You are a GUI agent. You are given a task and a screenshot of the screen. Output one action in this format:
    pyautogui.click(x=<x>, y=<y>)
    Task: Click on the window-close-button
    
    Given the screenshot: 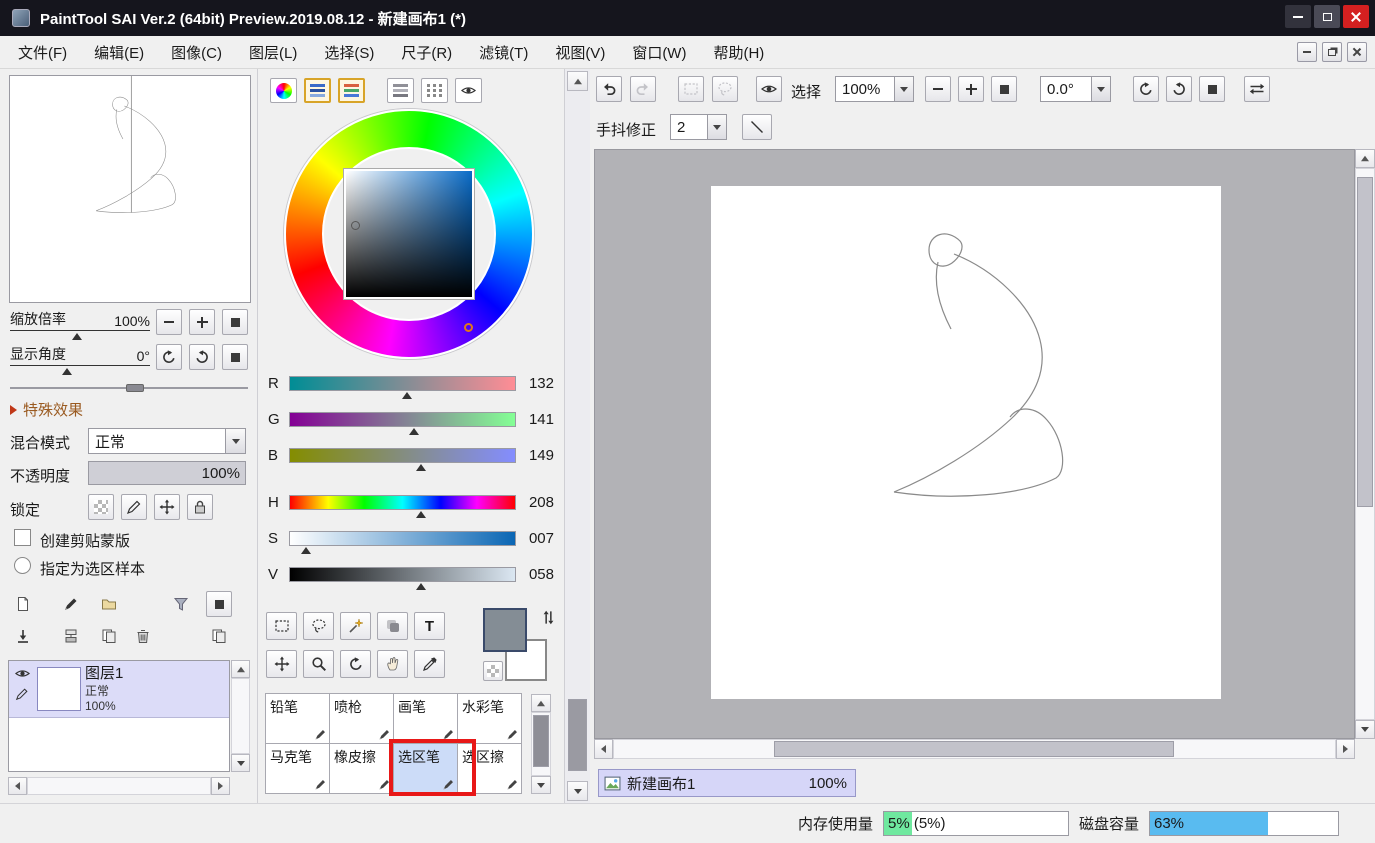 What is the action you would take?
    pyautogui.click(x=1356, y=16)
    